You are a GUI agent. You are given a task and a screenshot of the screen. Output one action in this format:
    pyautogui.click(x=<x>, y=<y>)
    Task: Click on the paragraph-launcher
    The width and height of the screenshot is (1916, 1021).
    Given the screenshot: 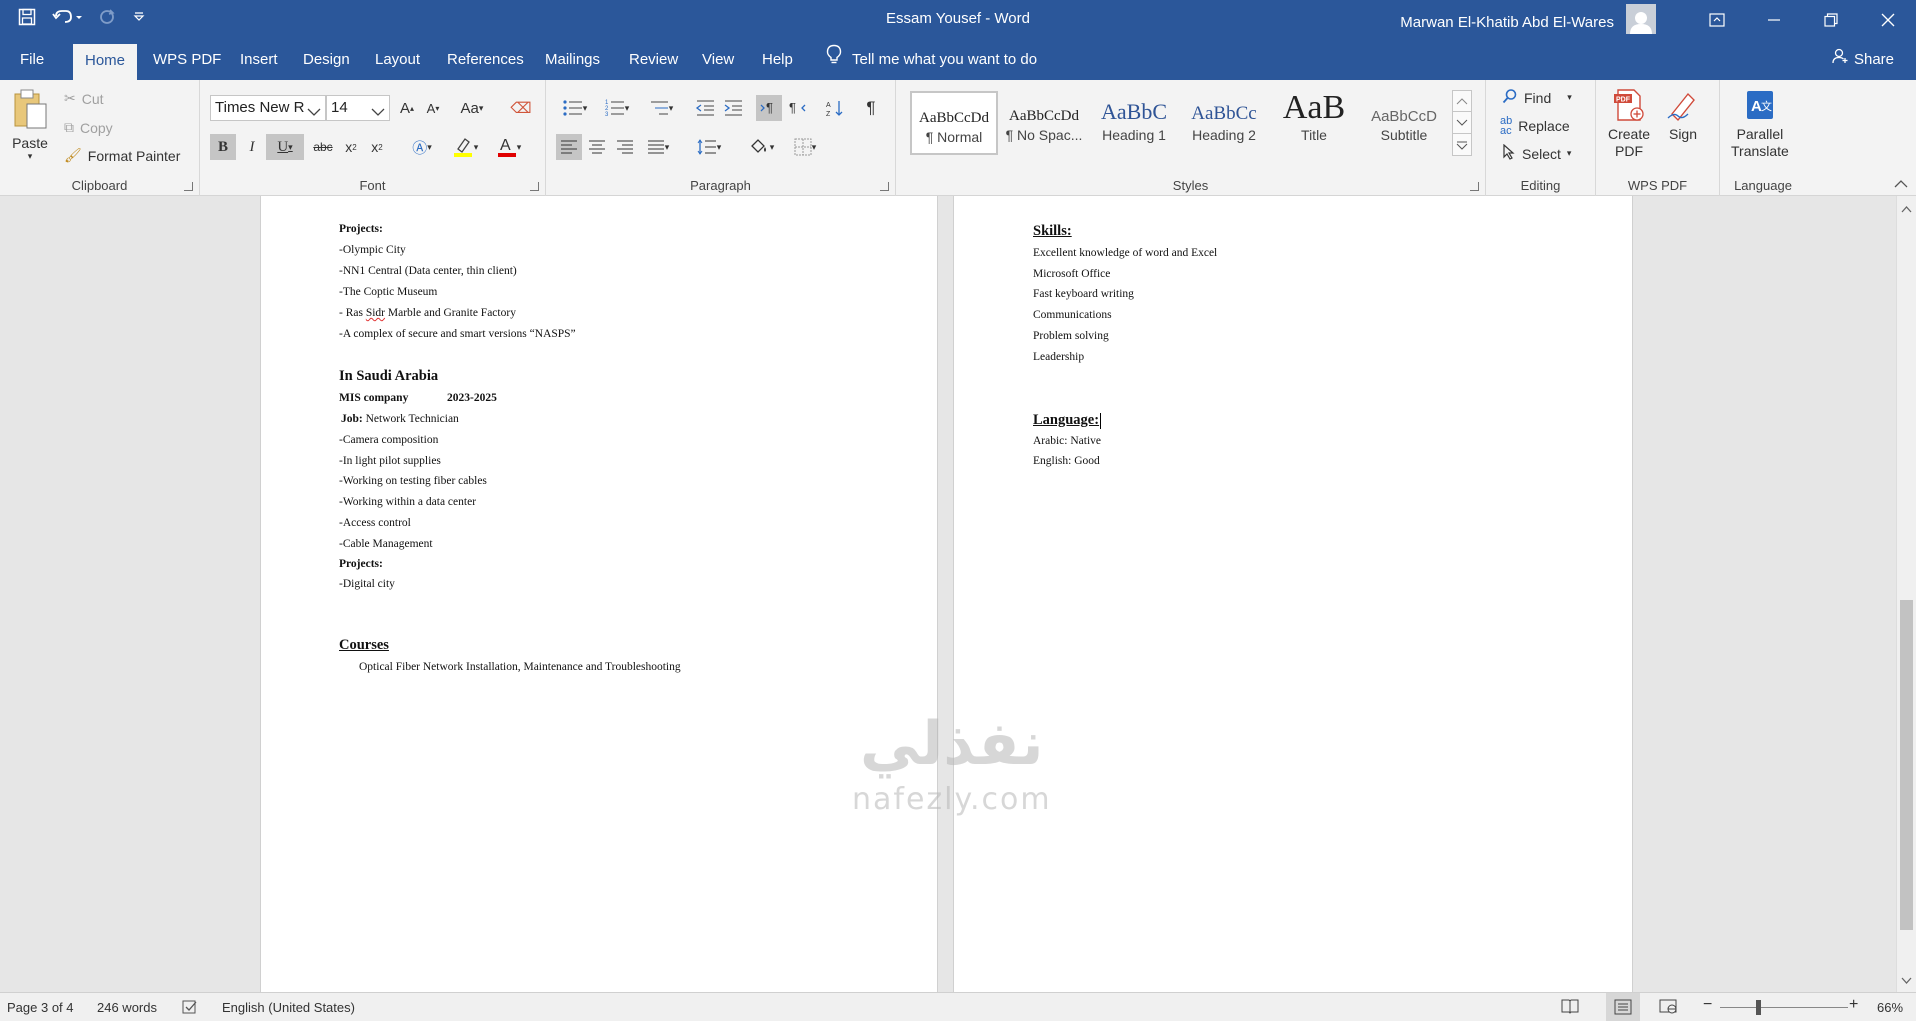 What is the action you would take?
    pyautogui.click(x=884, y=186)
    